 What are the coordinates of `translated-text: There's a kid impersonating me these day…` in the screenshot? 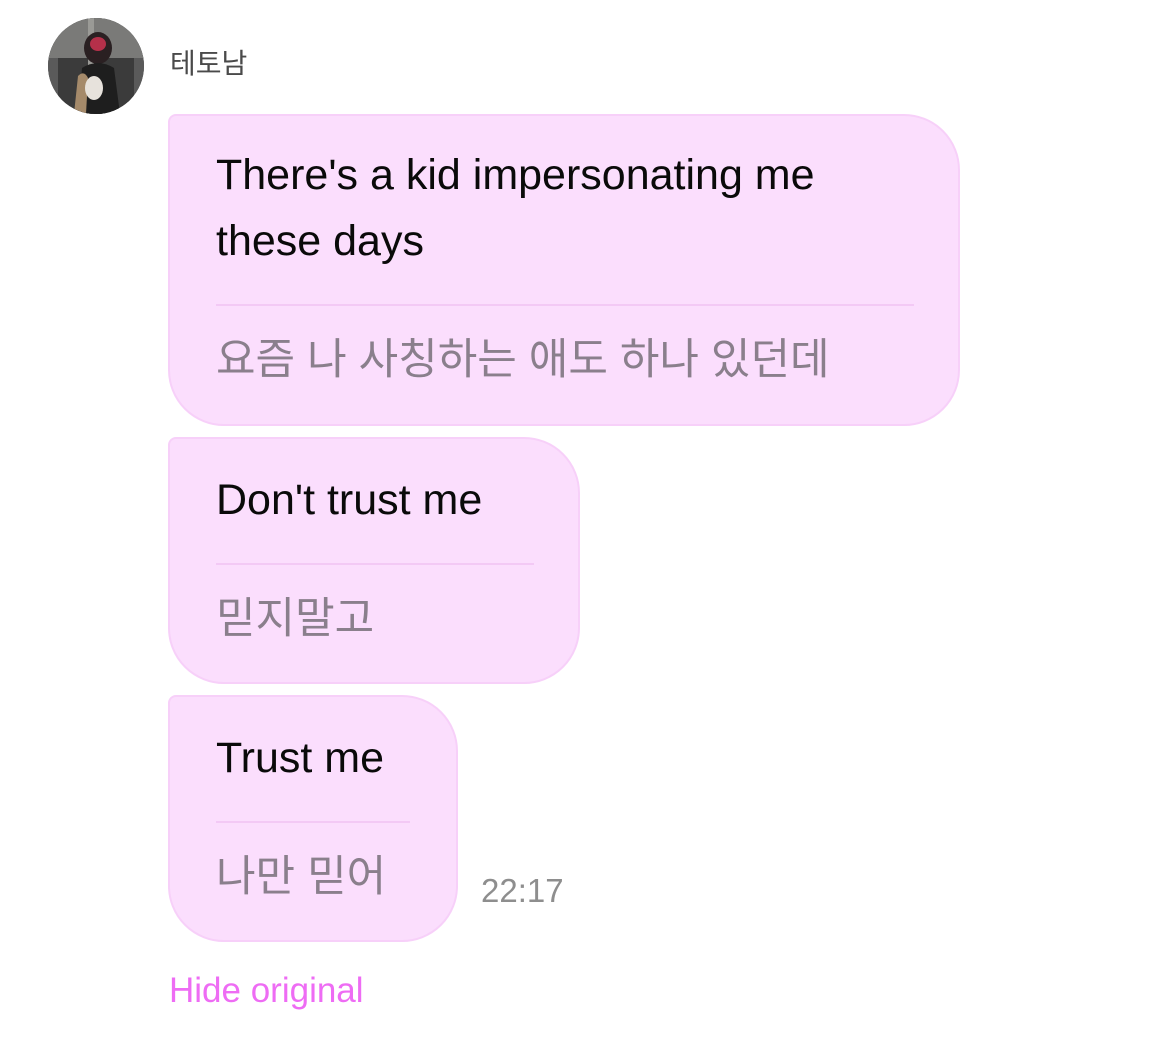 It's located at (515, 208).